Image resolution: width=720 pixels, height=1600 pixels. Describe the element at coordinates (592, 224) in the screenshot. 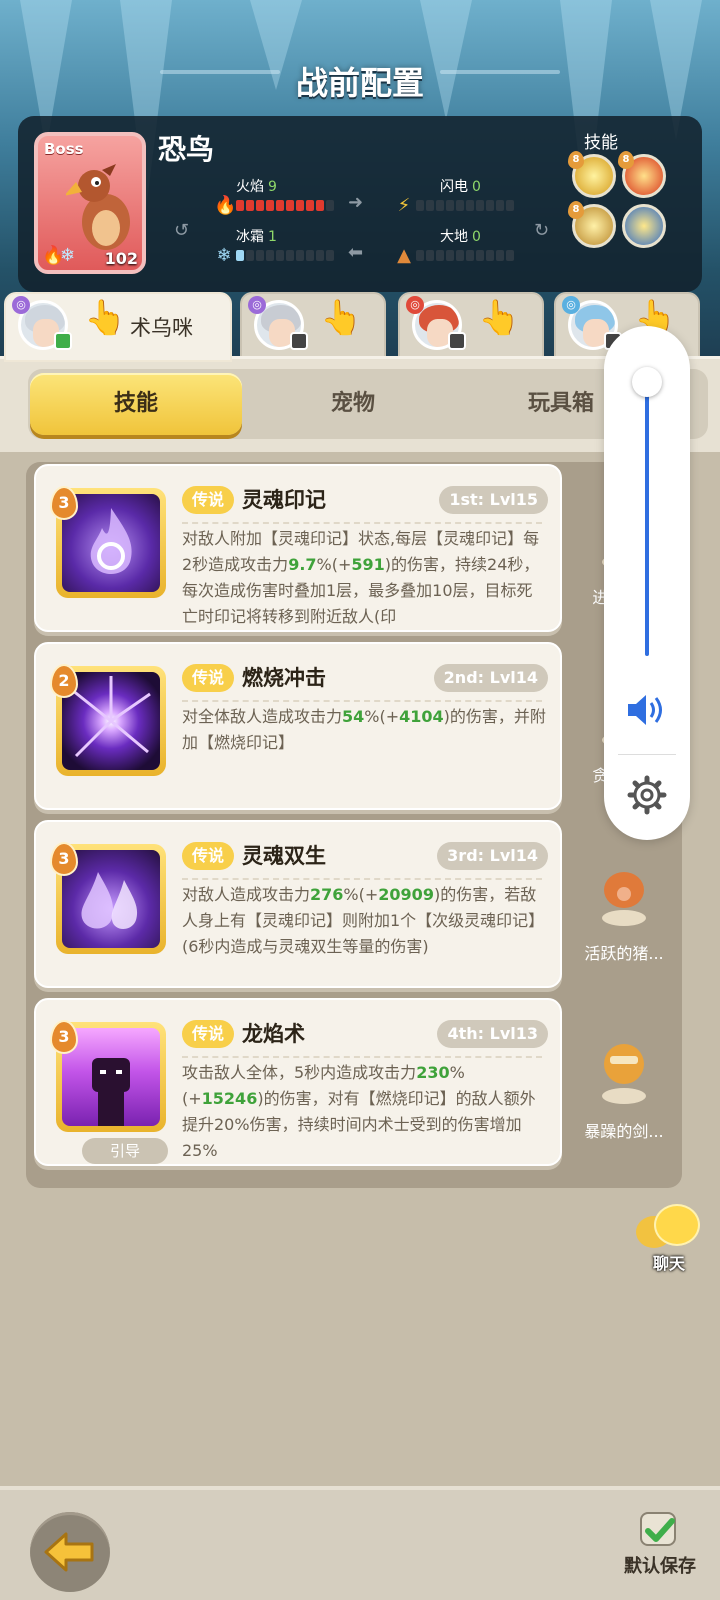

I see `earth-orb-icon: 8` at that location.